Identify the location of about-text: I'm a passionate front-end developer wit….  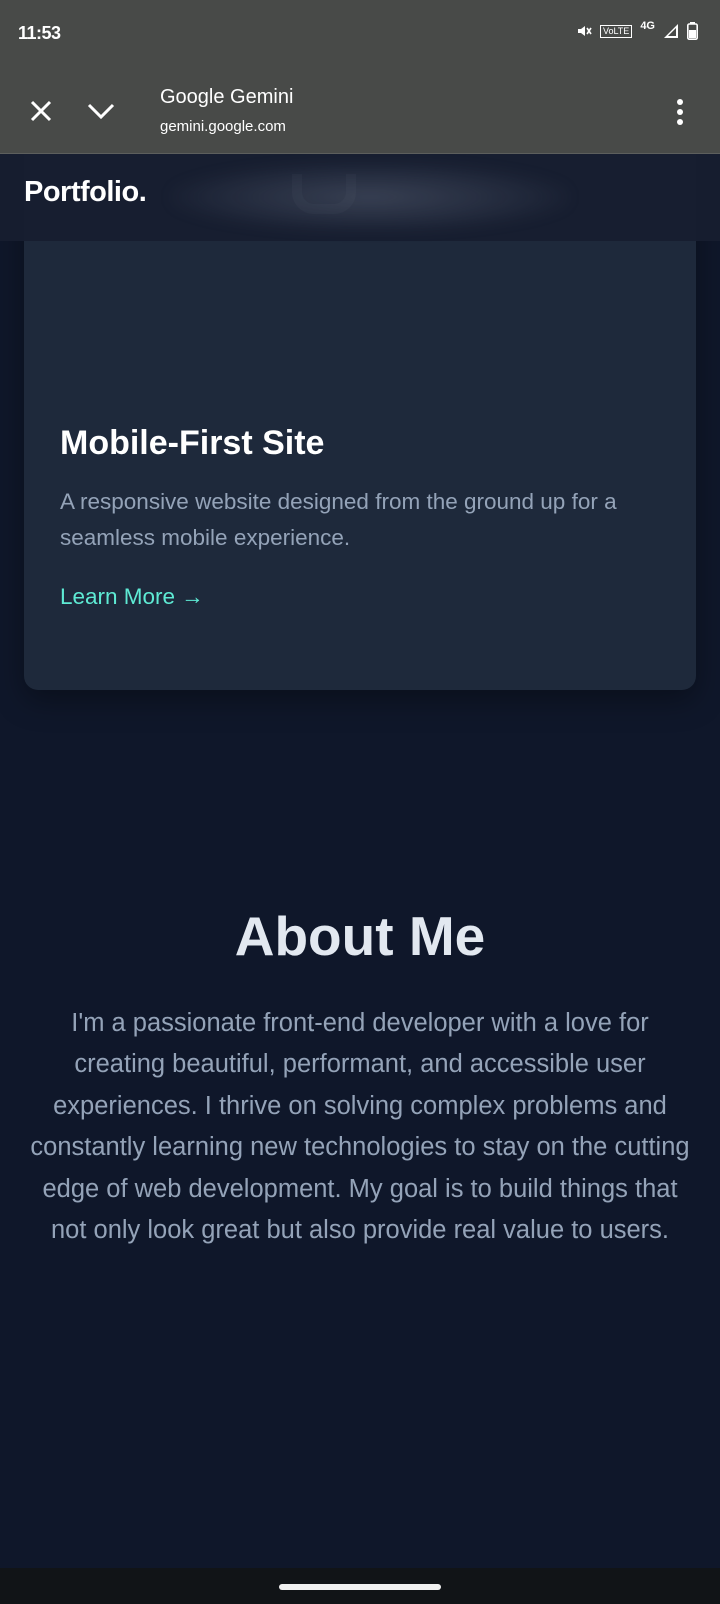
(360, 1127).